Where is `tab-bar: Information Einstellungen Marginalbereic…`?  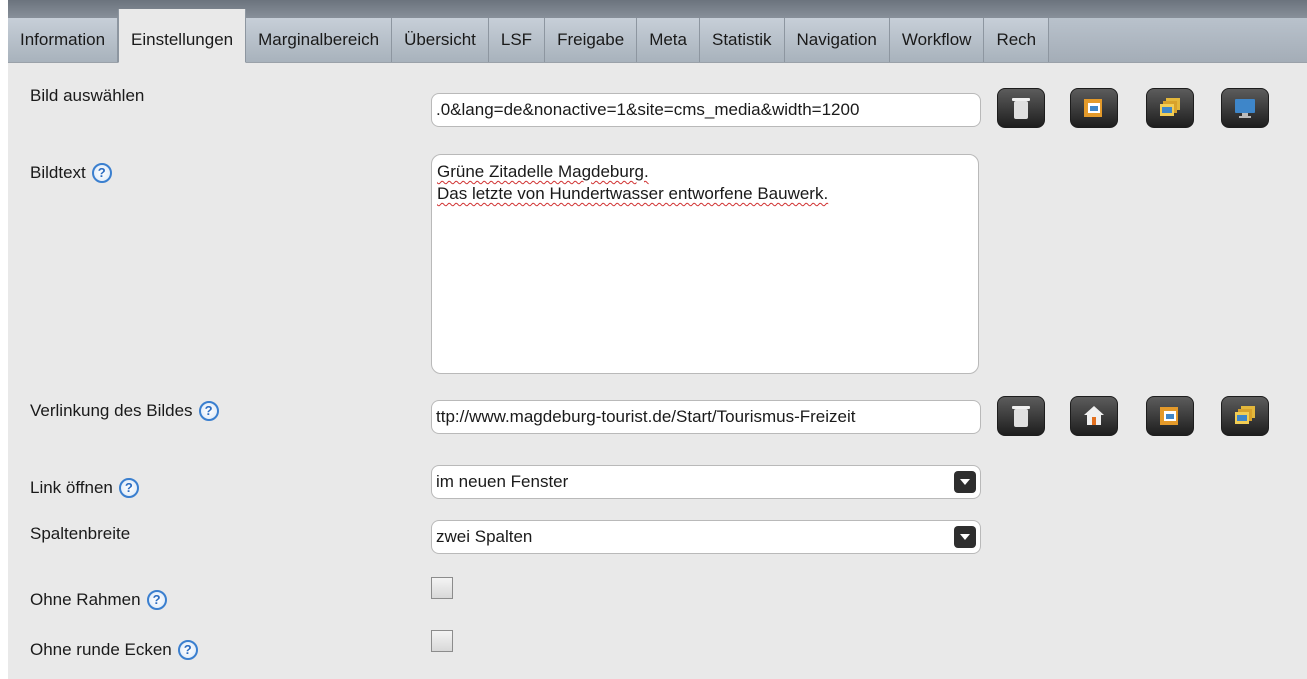
tab-bar: Information Einstellungen Marginalbereic… is located at coordinates (657, 36).